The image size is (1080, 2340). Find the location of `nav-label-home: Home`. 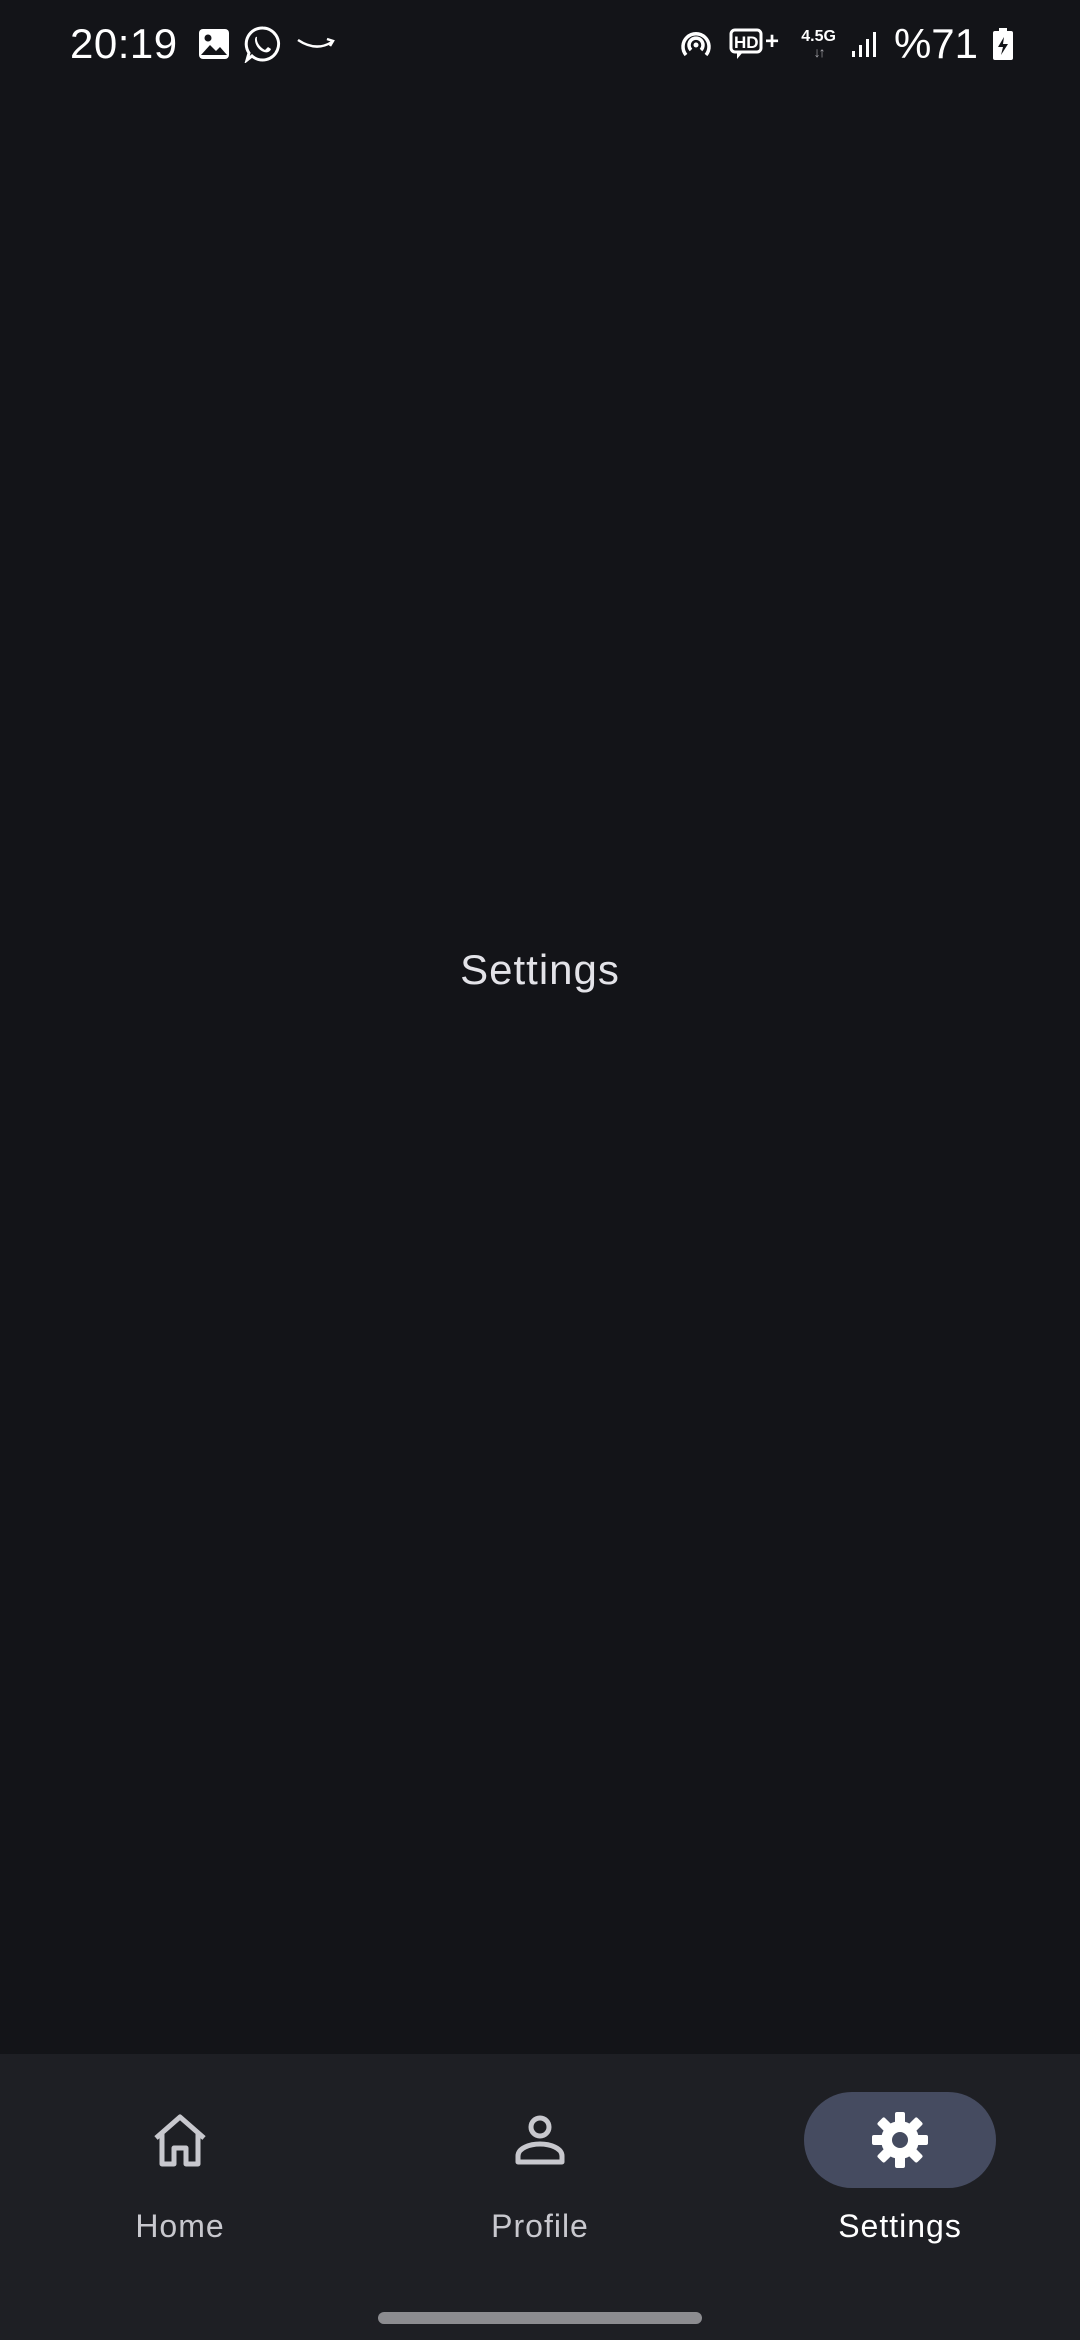

nav-label-home: Home is located at coordinates (180, 2226).